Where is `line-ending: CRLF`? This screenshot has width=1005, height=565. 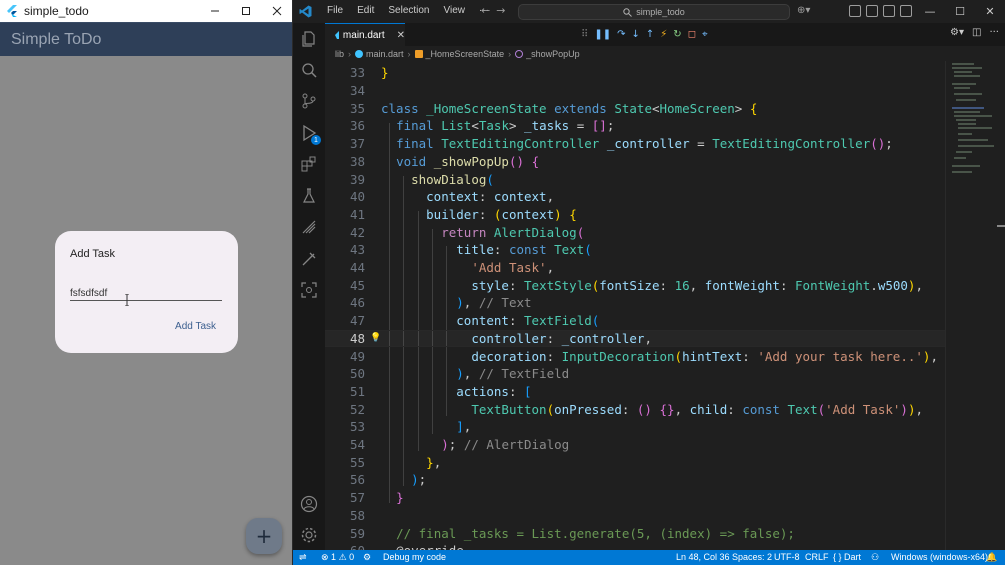
line-ending: CRLF is located at coordinates (817, 557).